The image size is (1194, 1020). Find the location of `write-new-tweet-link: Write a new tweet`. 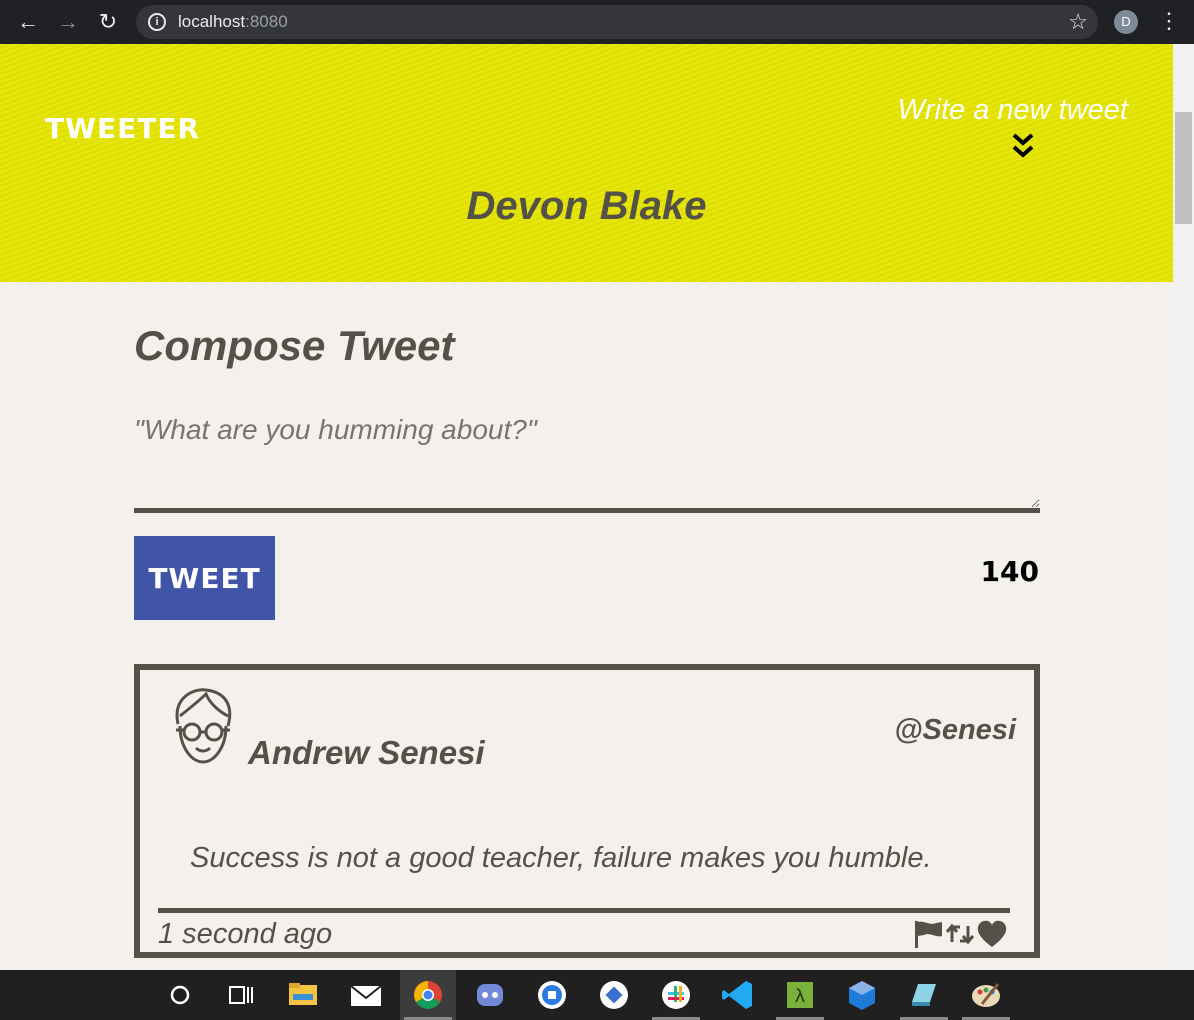

write-new-tweet-link: Write a new tweet is located at coordinates (1013, 110).